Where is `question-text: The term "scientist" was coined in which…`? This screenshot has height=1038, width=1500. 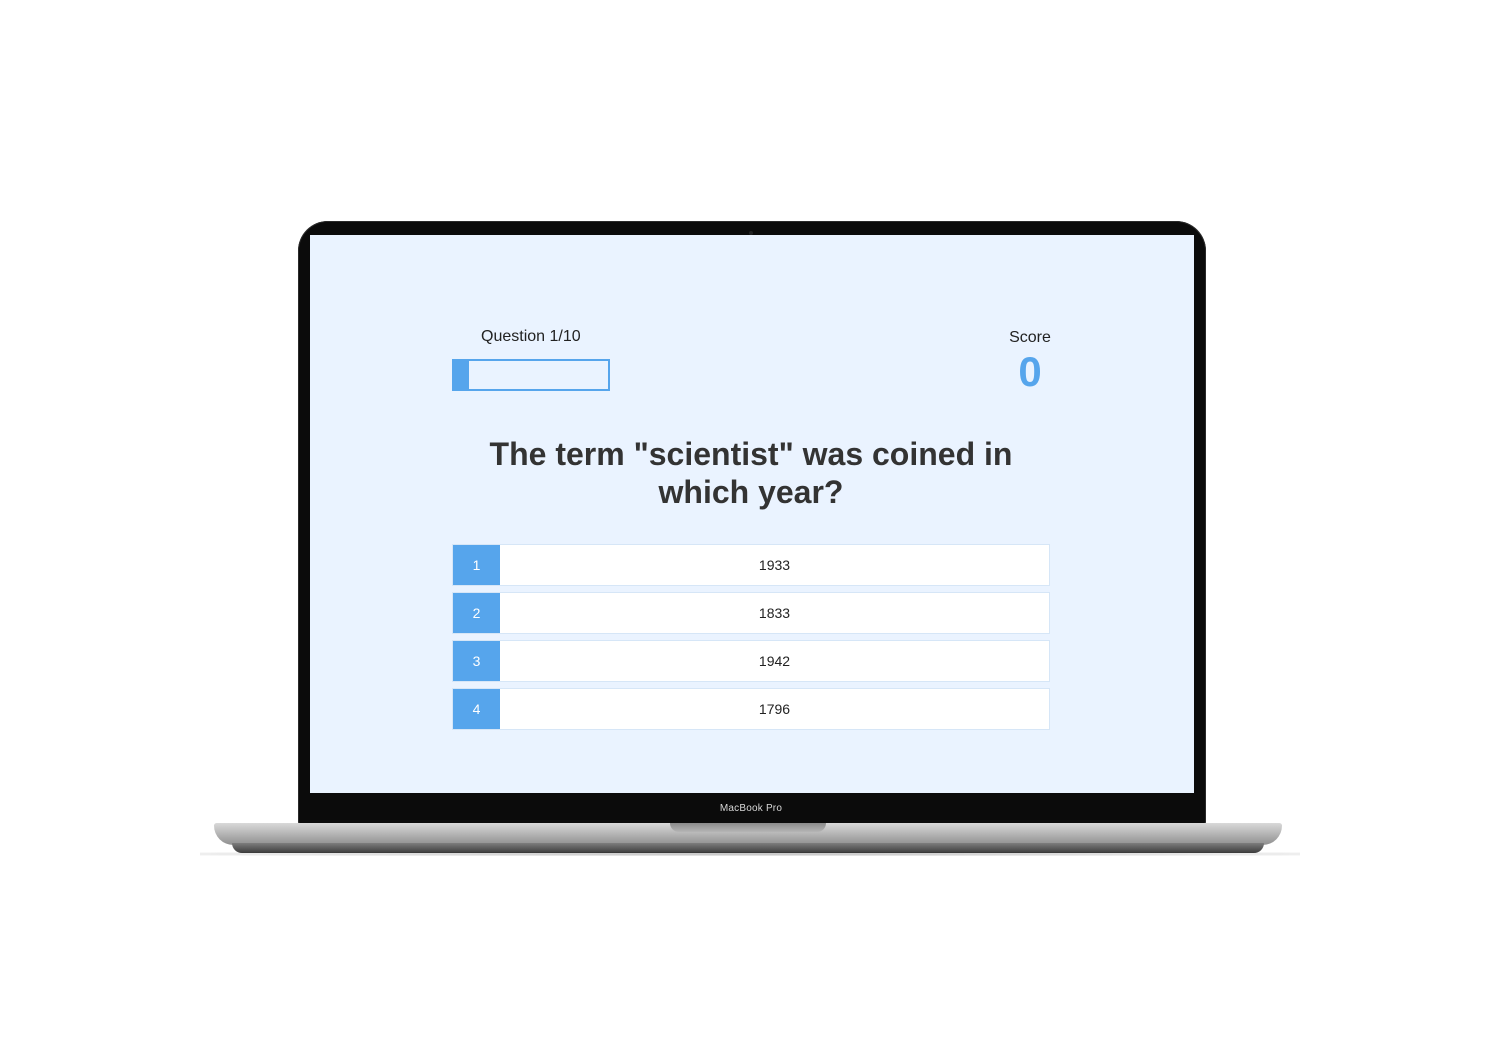 question-text: The term "scientist" was coined in which… is located at coordinates (751, 473).